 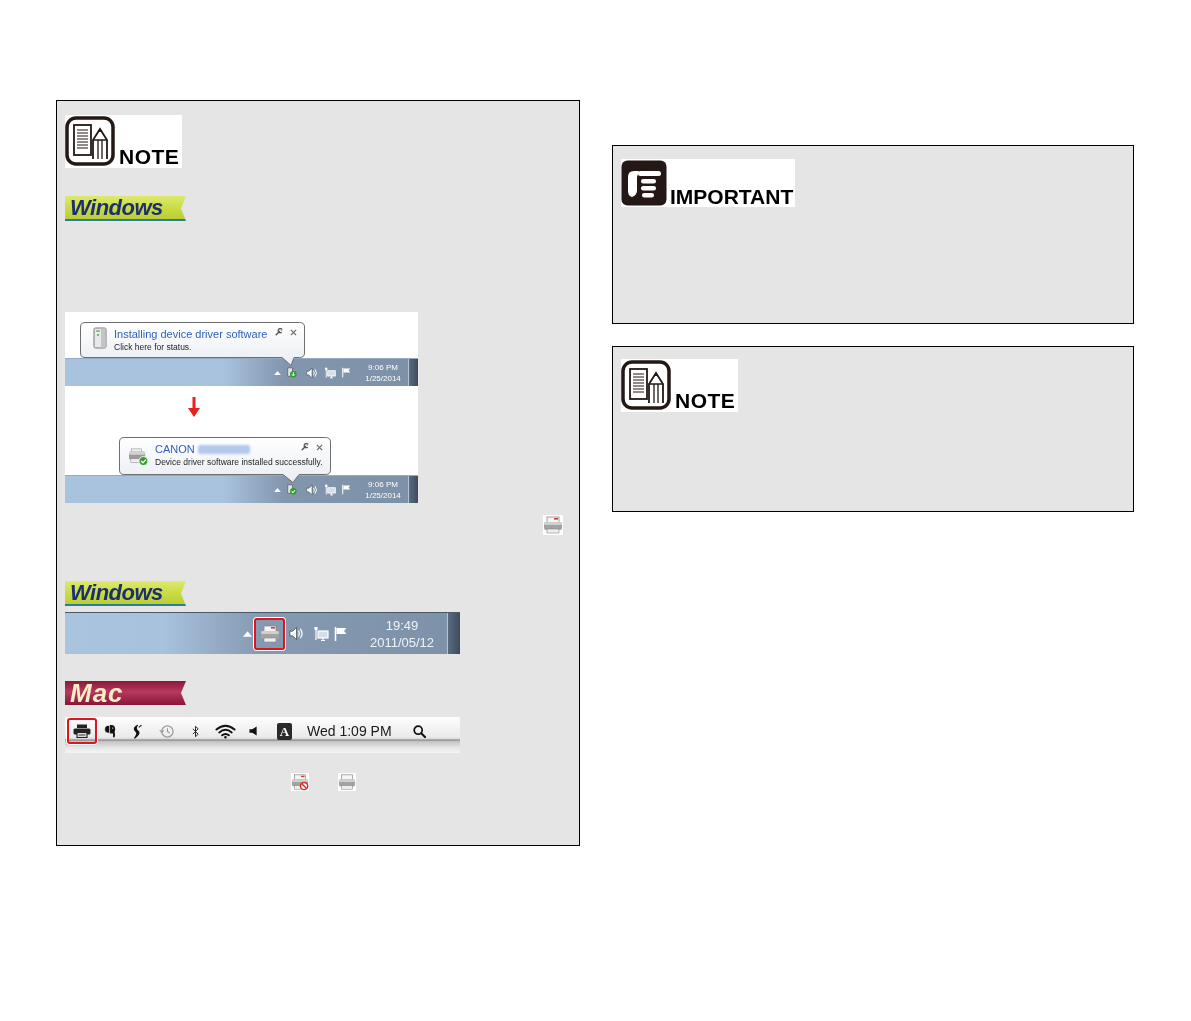 What do you see at coordinates (291, 372) in the screenshot?
I see `drive-download-icon` at bounding box center [291, 372].